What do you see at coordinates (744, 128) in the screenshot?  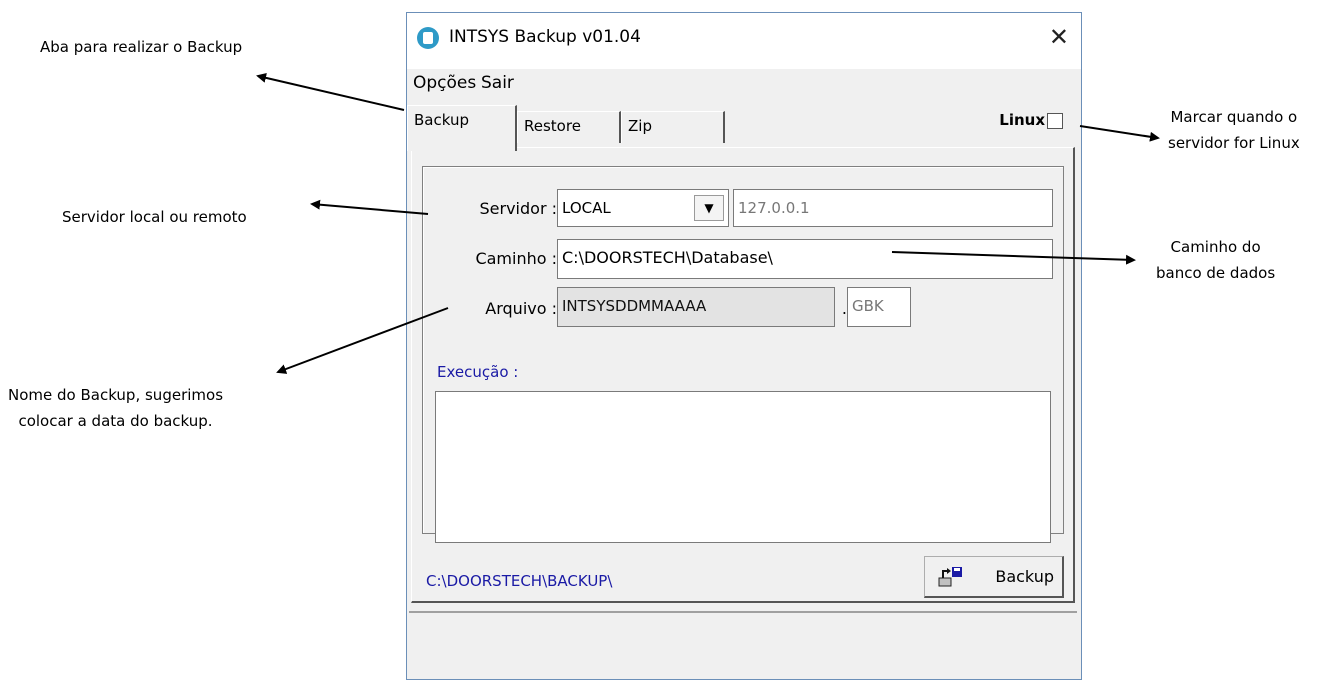 I see `tab-row: Backup Restore Zip Linux` at bounding box center [744, 128].